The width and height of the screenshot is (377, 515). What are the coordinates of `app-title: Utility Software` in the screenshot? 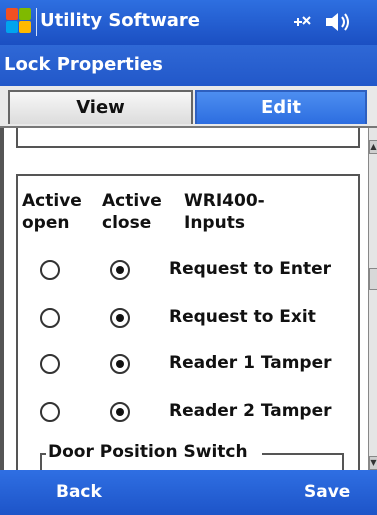 It's located at (120, 20).